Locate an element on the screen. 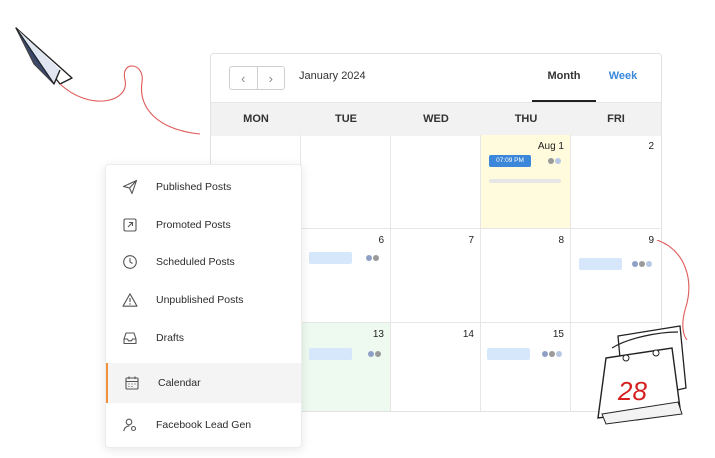  user-gear-icon is located at coordinates (130, 425).